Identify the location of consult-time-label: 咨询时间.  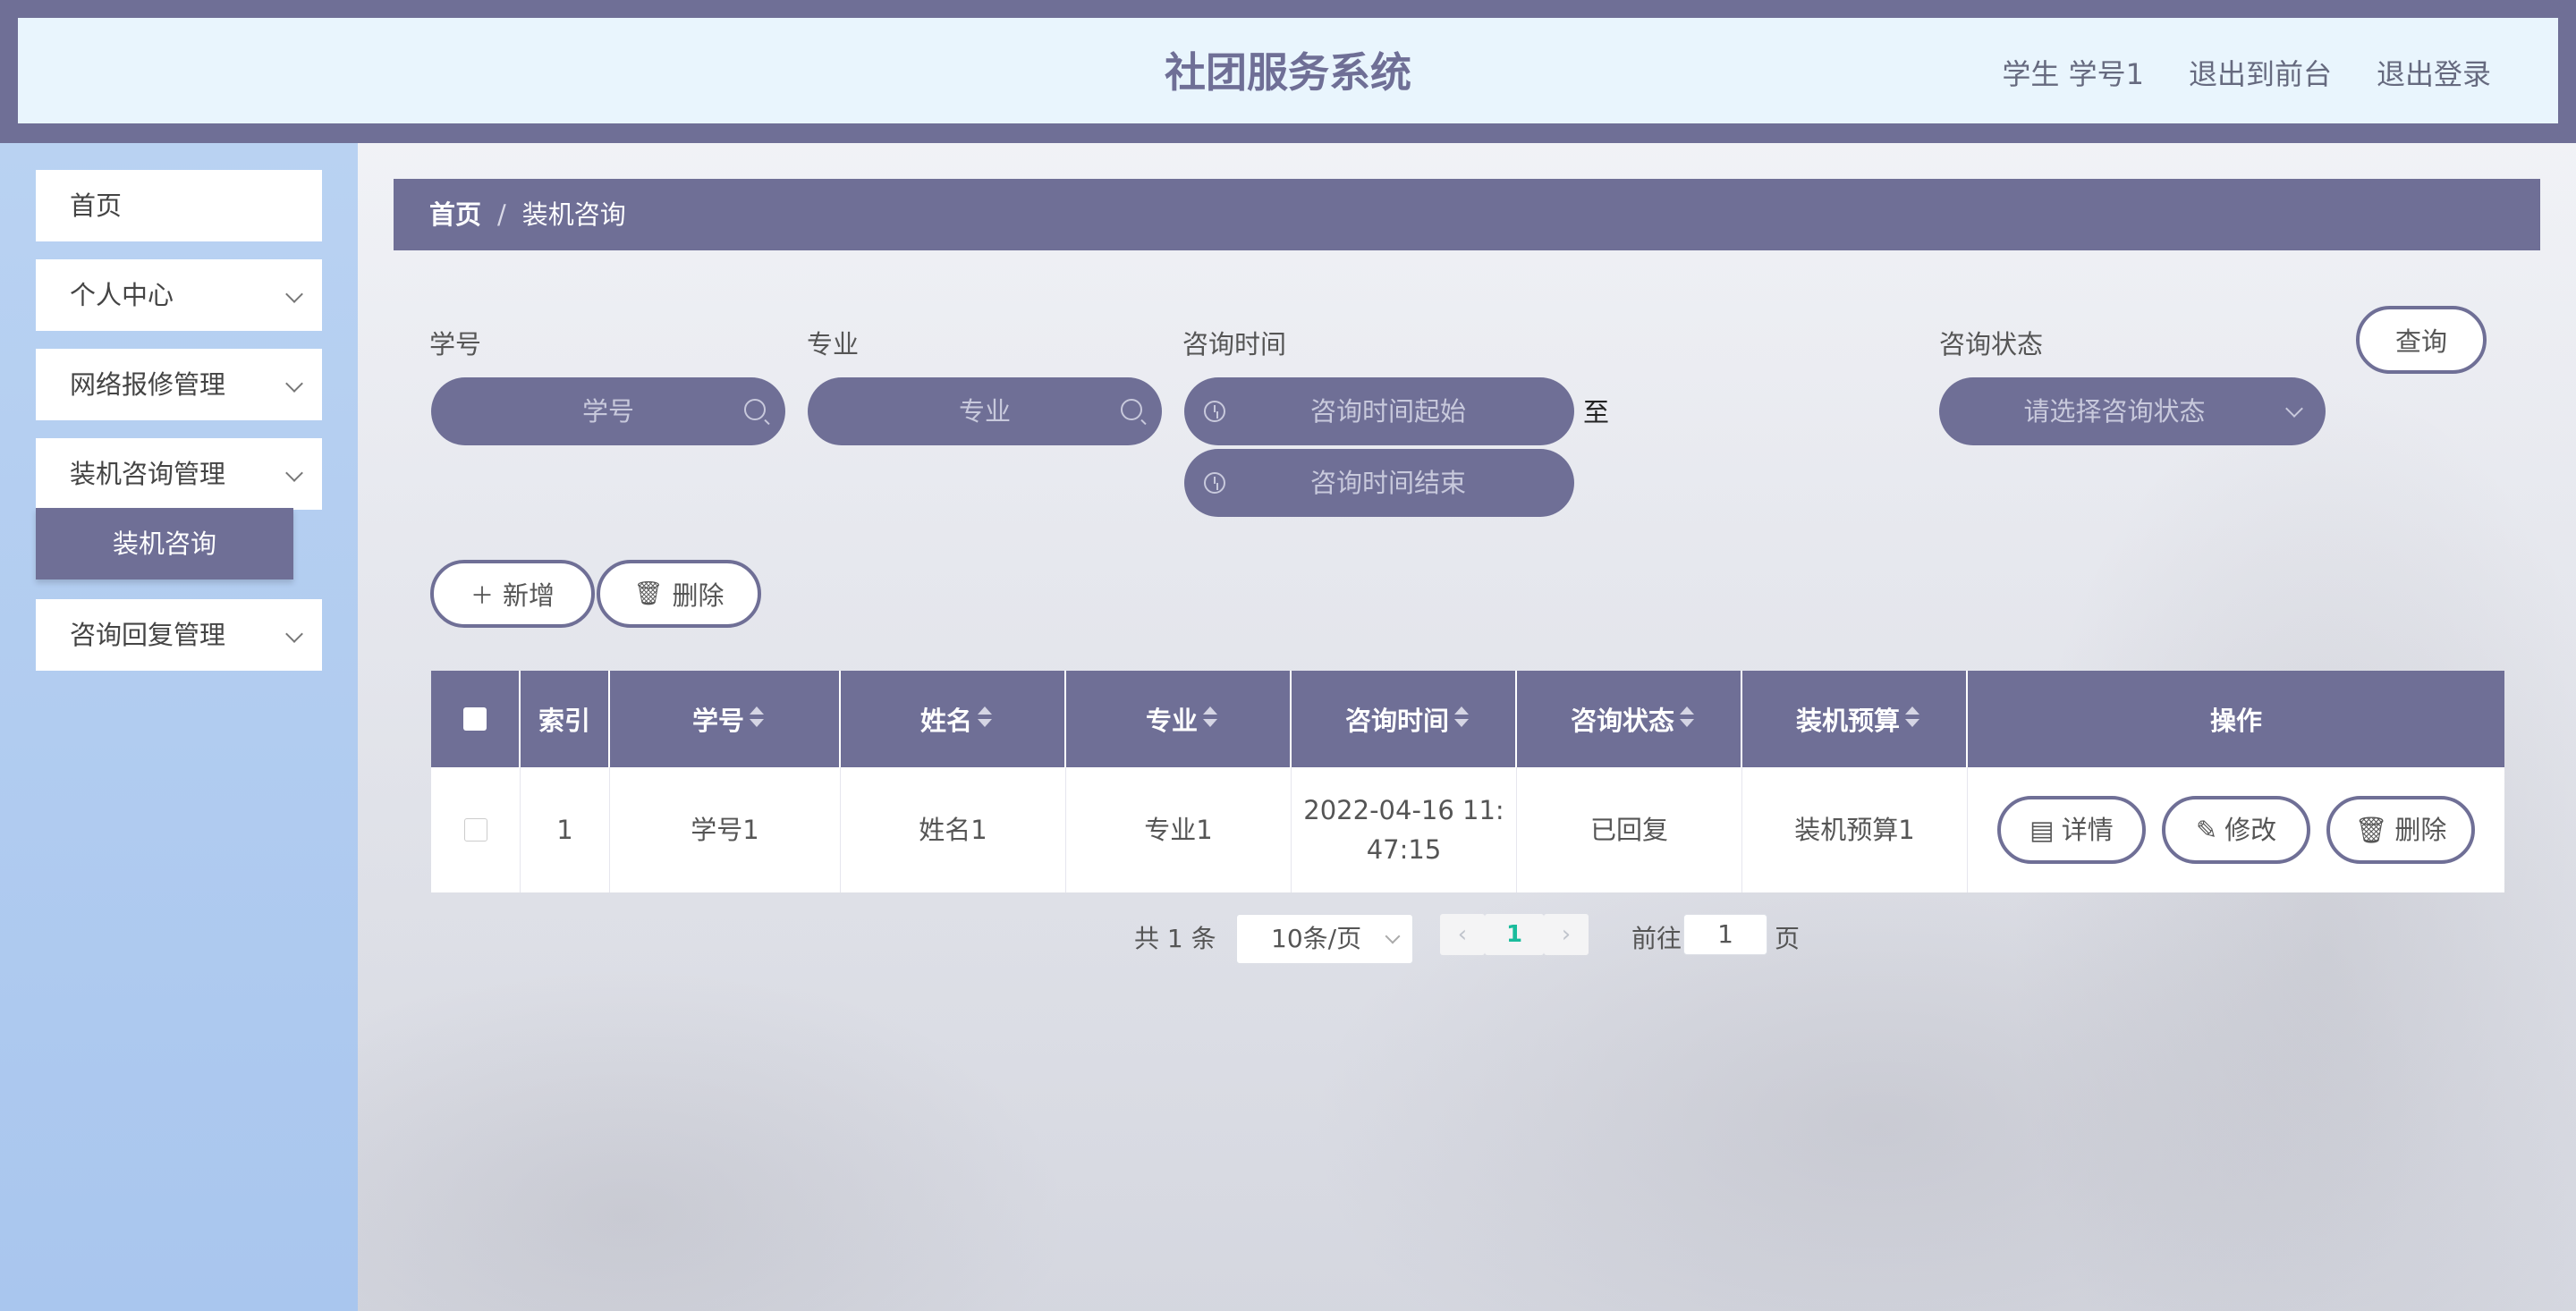
(1234, 344).